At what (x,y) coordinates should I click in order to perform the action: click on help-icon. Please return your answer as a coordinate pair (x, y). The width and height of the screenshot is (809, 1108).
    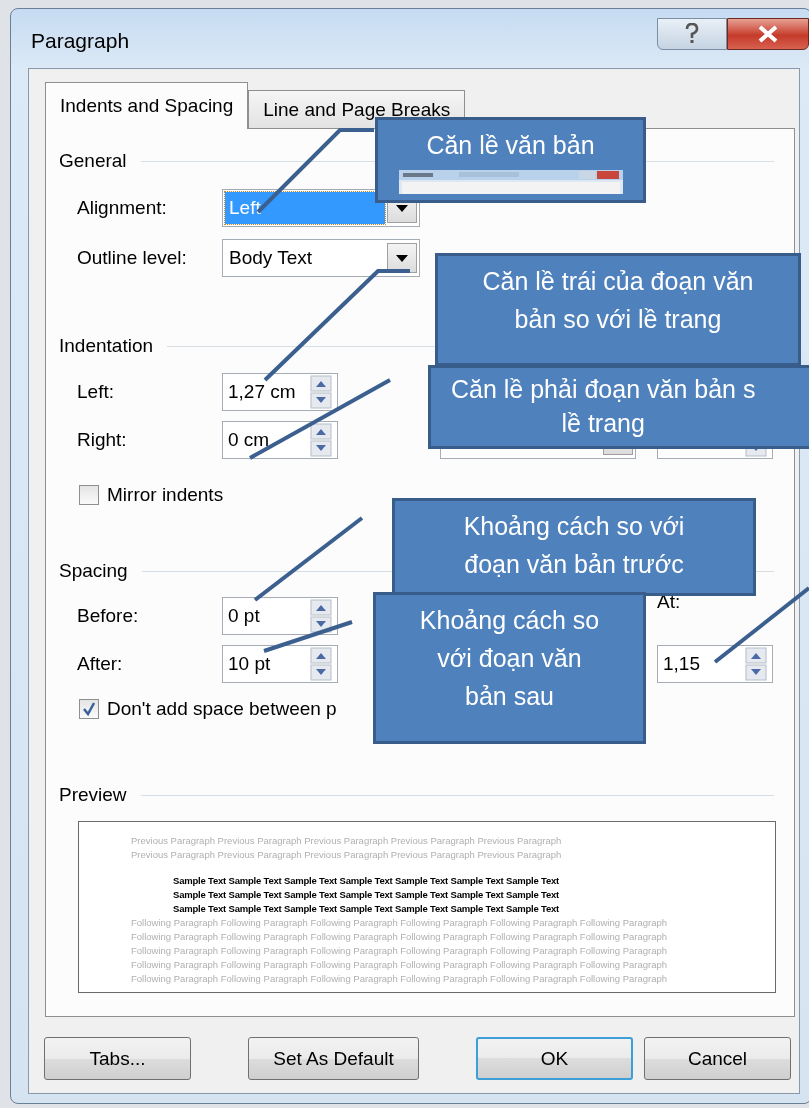
    Looking at the image, I should click on (692, 34).